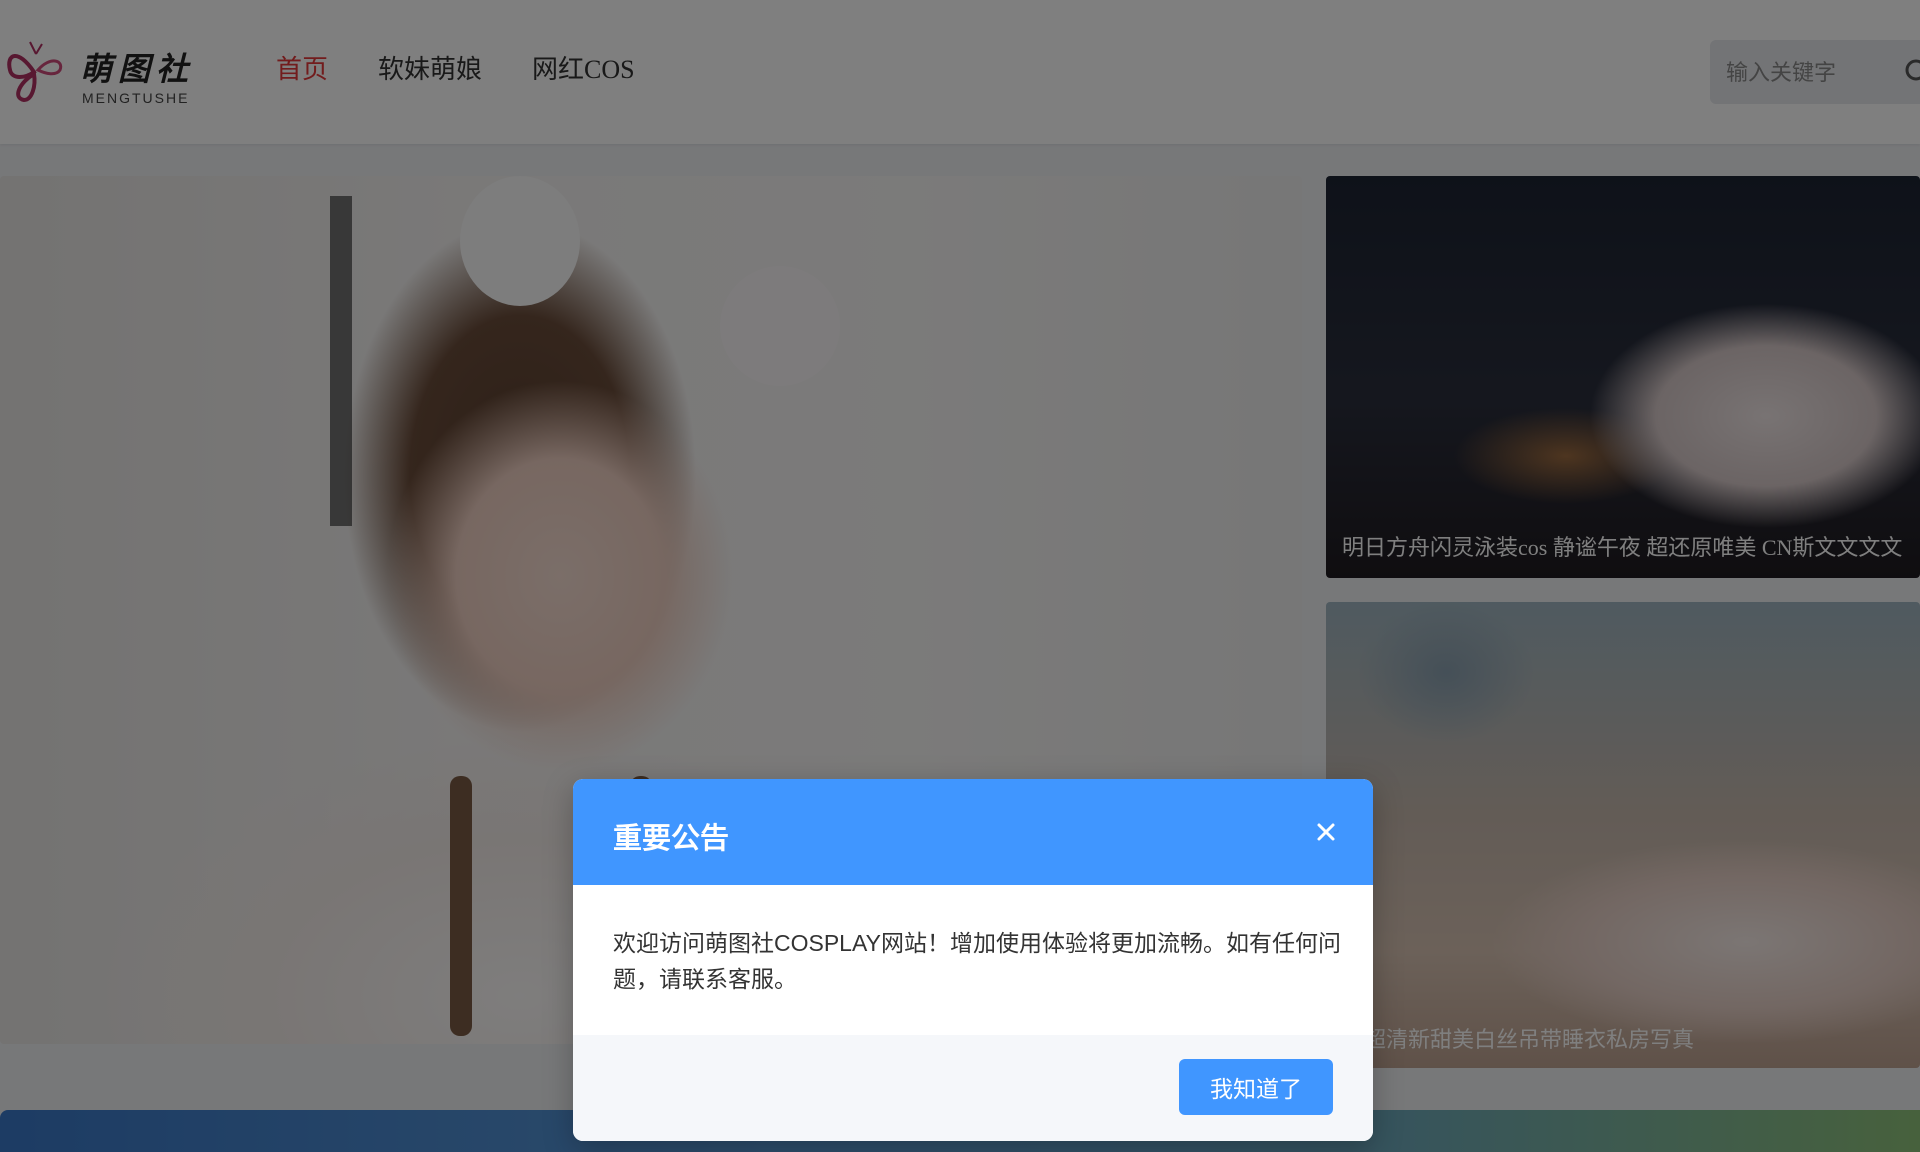 The width and height of the screenshot is (1920, 1152). Describe the element at coordinates (1256, 1087) in the screenshot. I see `confirm-button: 我知道了` at that location.